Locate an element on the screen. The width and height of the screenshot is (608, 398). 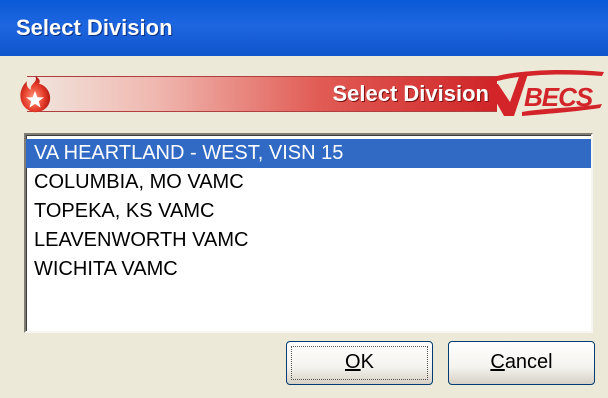
vbecs-logo: BECS is located at coordinates (545, 93).